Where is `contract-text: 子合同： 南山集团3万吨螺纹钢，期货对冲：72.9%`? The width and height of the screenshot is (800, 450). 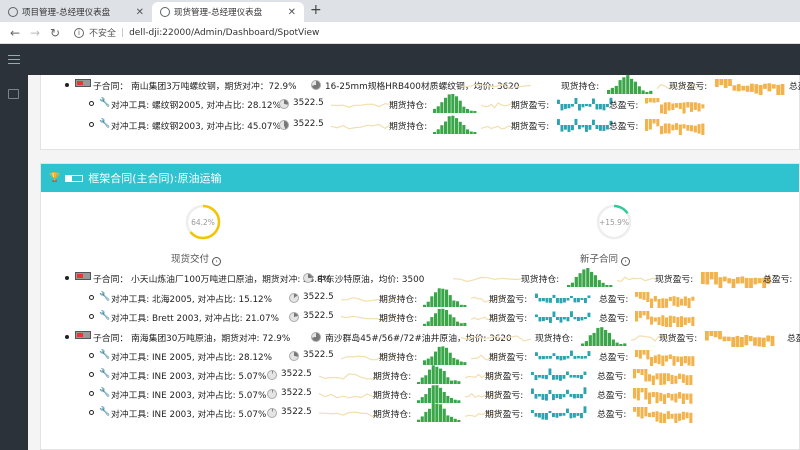 contract-text: 子合同： 南山集团3万吨螺纹钢，期货对冲：72.9% is located at coordinates (195, 87).